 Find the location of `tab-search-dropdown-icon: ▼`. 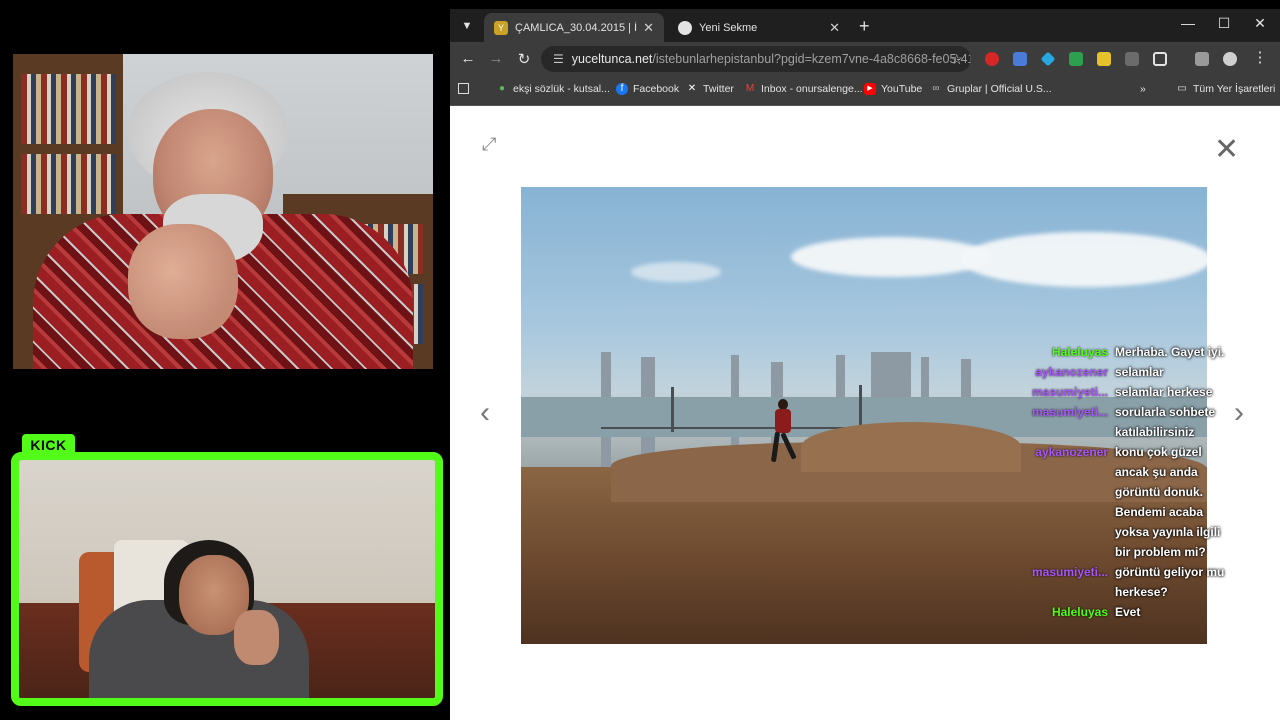

tab-search-dropdown-icon: ▼ is located at coordinates (467, 26).